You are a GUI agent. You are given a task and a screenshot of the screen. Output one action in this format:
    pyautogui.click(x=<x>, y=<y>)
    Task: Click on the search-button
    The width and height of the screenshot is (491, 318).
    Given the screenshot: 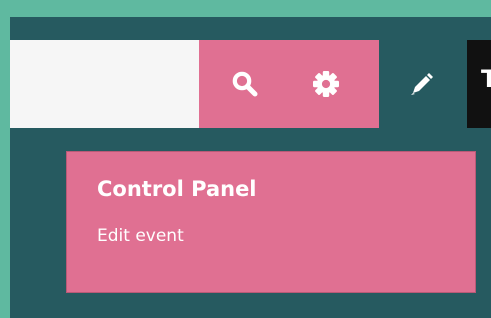 What is the action you would take?
    pyautogui.click(x=245, y=84)
    